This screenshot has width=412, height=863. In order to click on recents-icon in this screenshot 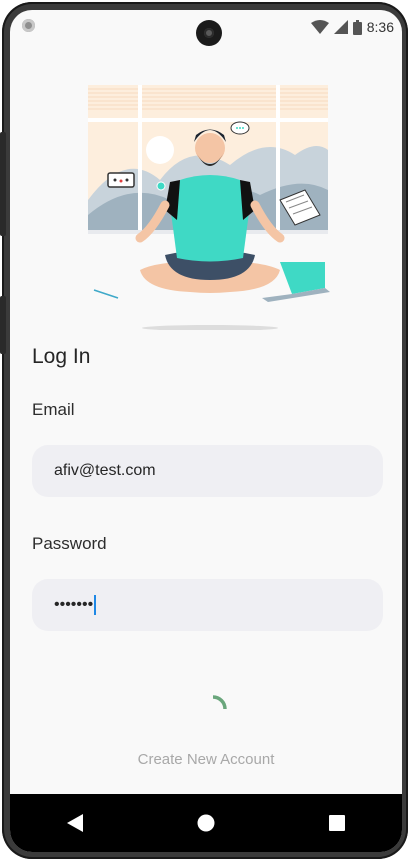, I will do `click(336, 823)`.